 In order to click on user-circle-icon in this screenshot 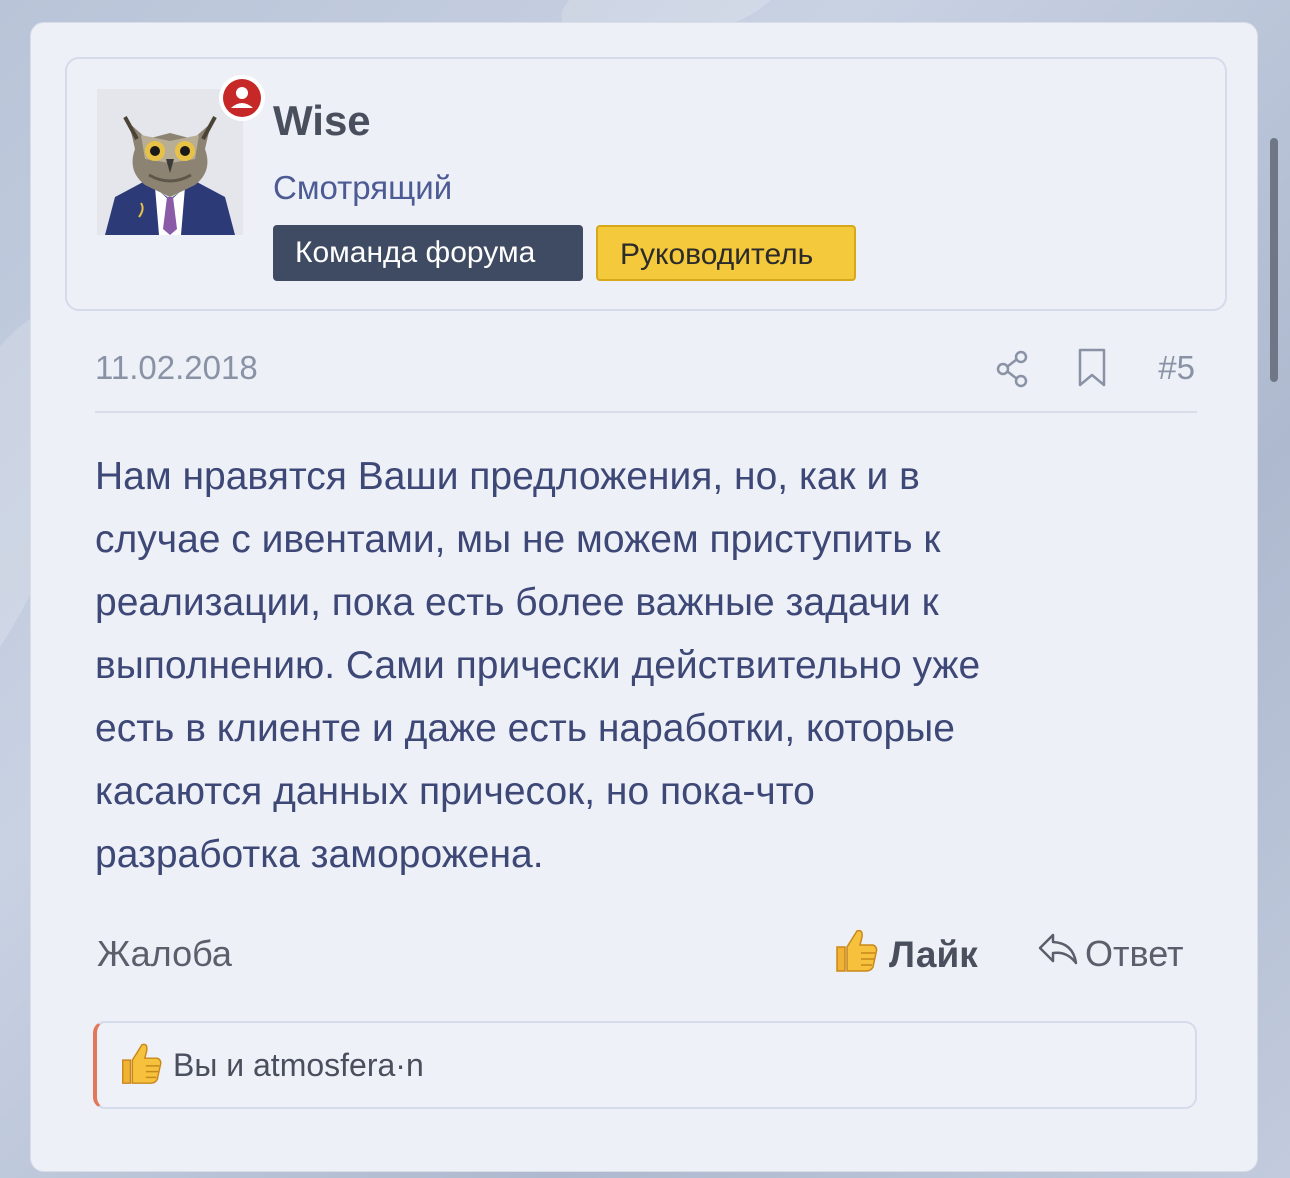, I will do `click(242, 98)`.